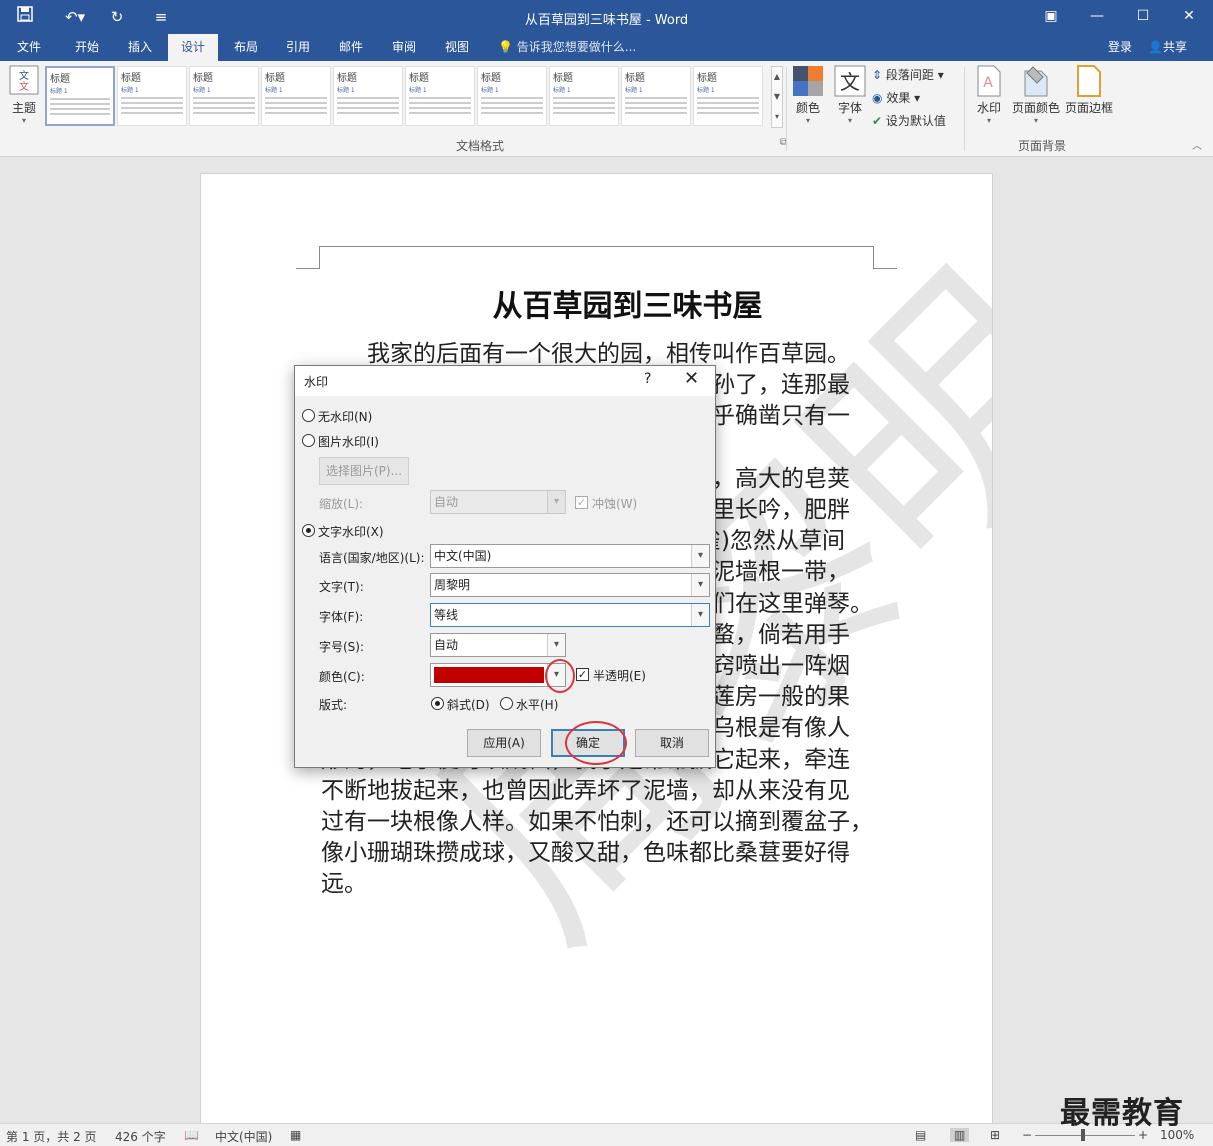 This screenshot has height=1146, width=1213. What do you see at coordinates (909, 121) in the screenshot?
I see `set-default-button: ✔ 设为默认值` at bounding box center [909, 121].